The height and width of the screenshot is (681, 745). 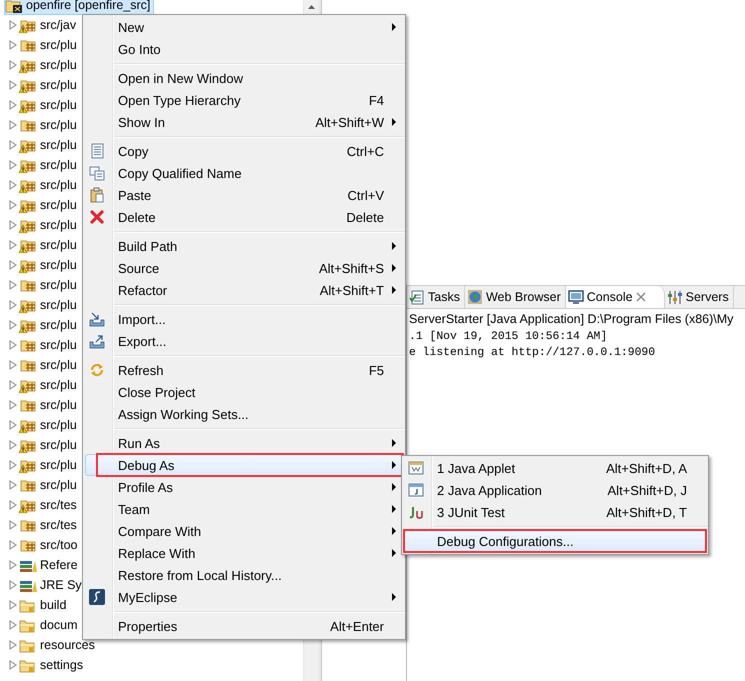 What do you see at coordinates (58, 645) in the screenshot?
I see `tree-item: resources` at bounding box center [58, 645].